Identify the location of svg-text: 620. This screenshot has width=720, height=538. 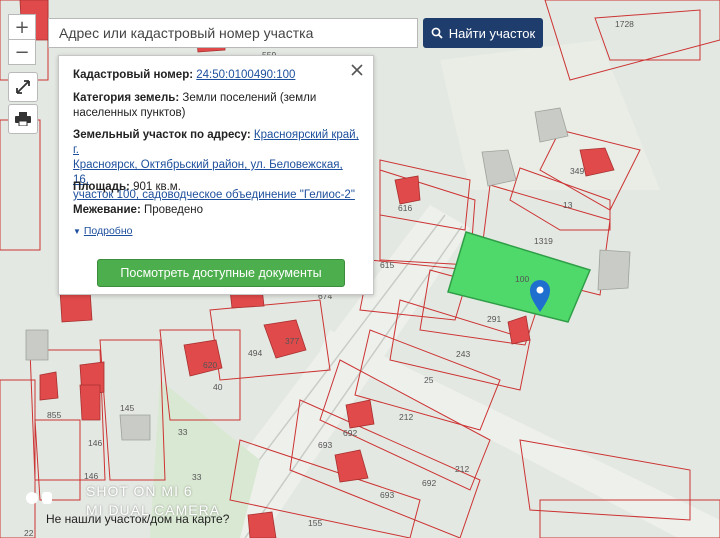
(210, 365).